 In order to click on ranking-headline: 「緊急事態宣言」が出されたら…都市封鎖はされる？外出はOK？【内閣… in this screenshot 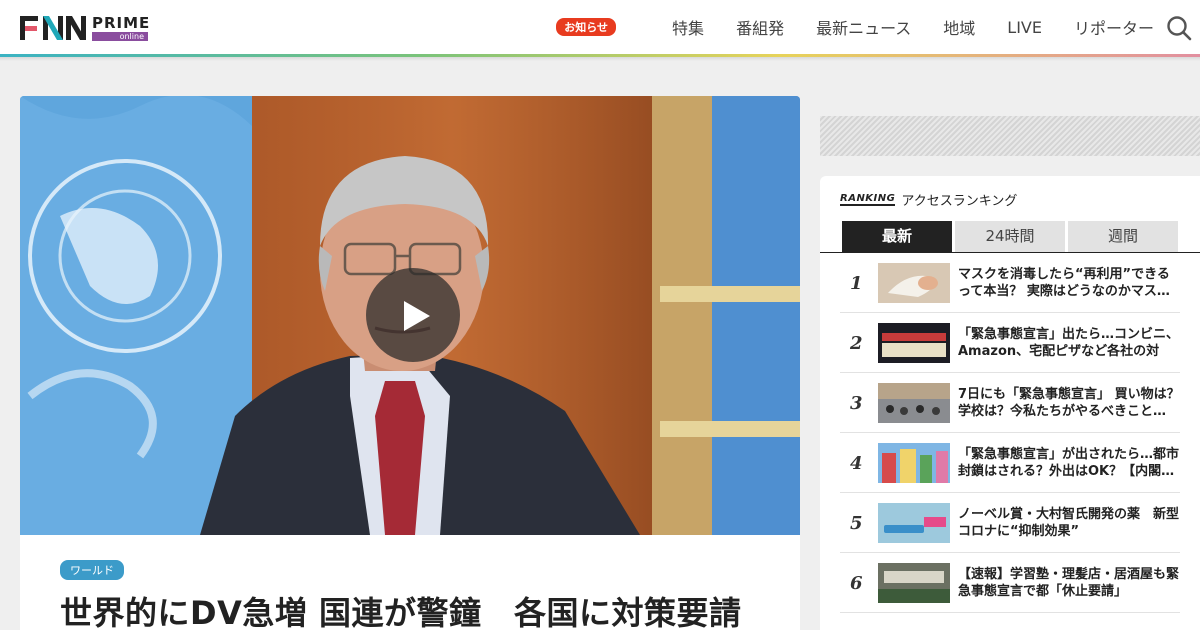, I will do `click(1069, 463)`.